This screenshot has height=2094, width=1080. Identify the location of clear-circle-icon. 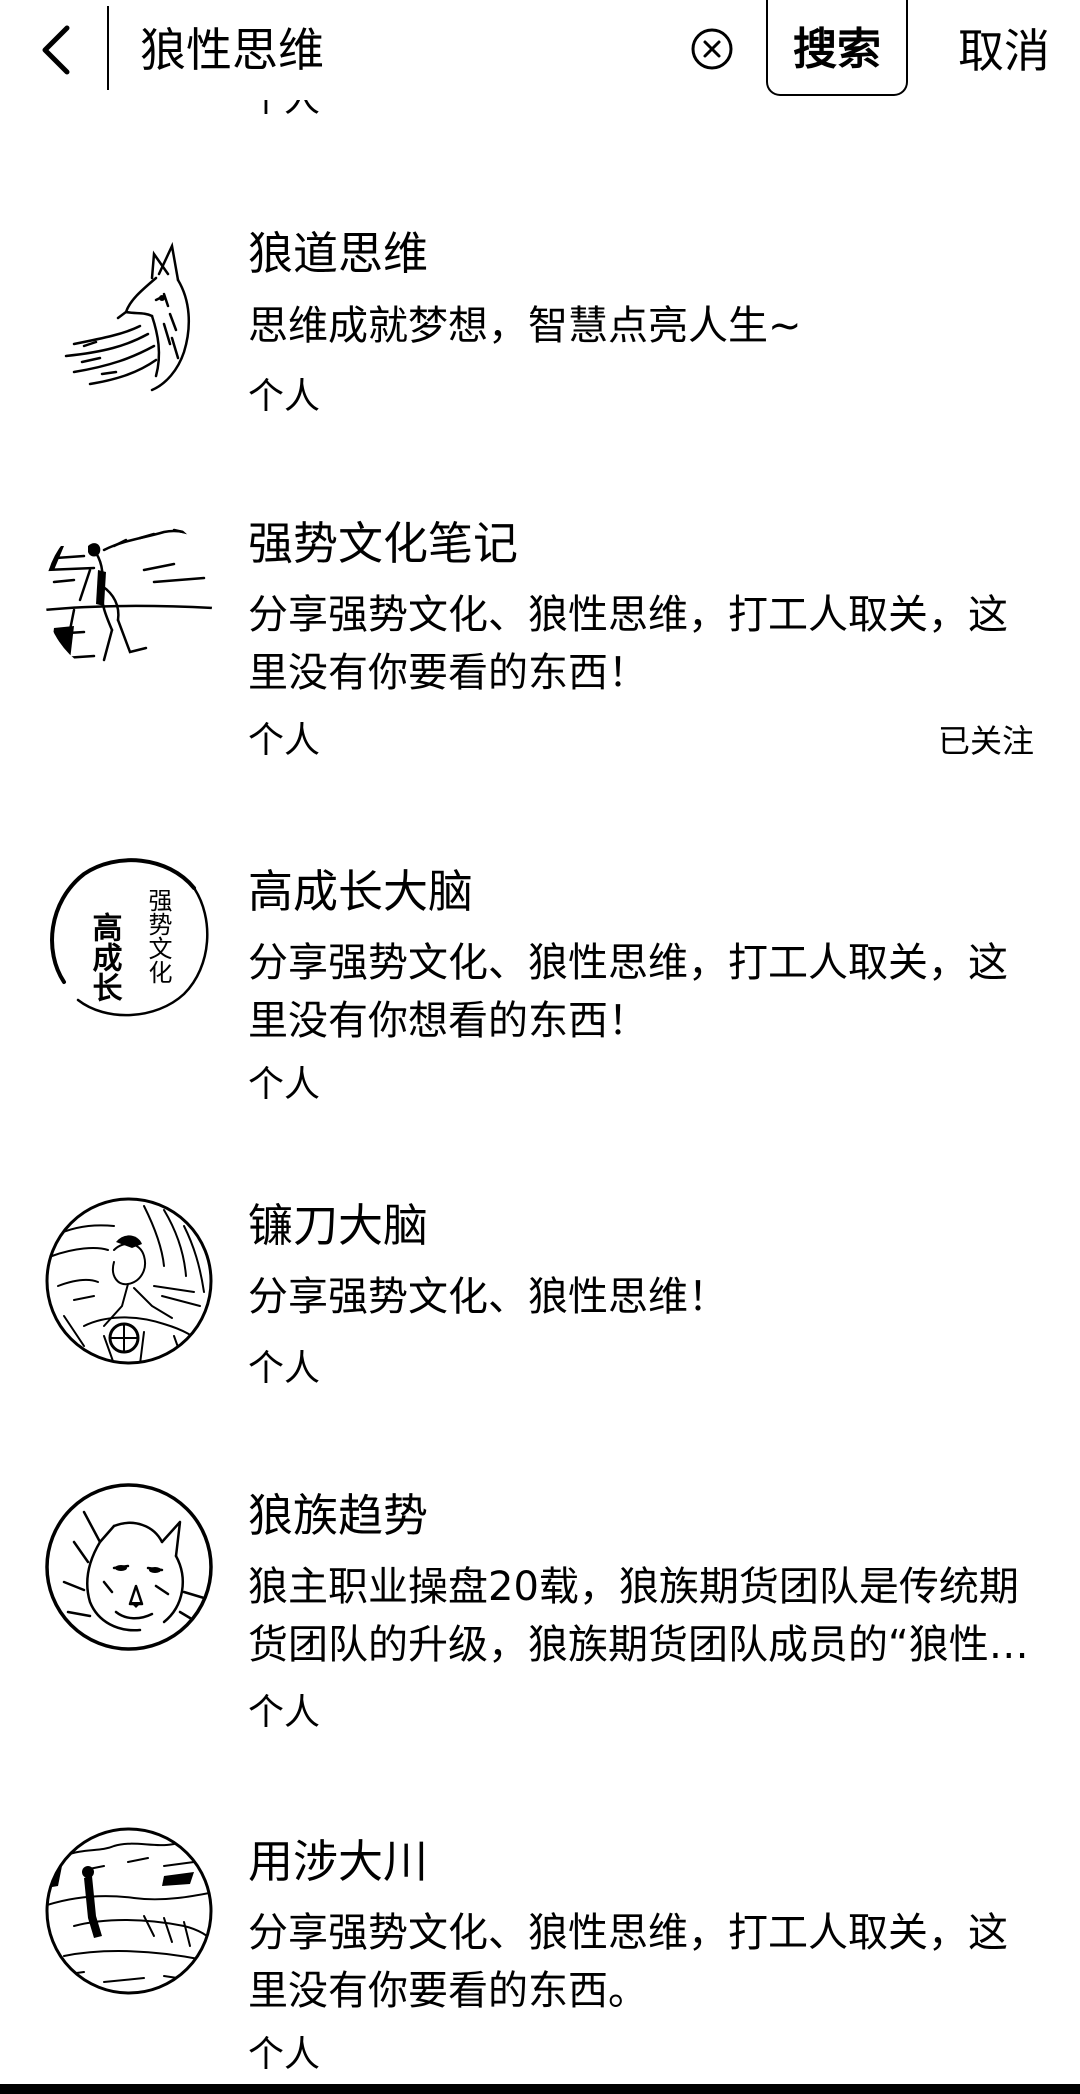
(712, 49).